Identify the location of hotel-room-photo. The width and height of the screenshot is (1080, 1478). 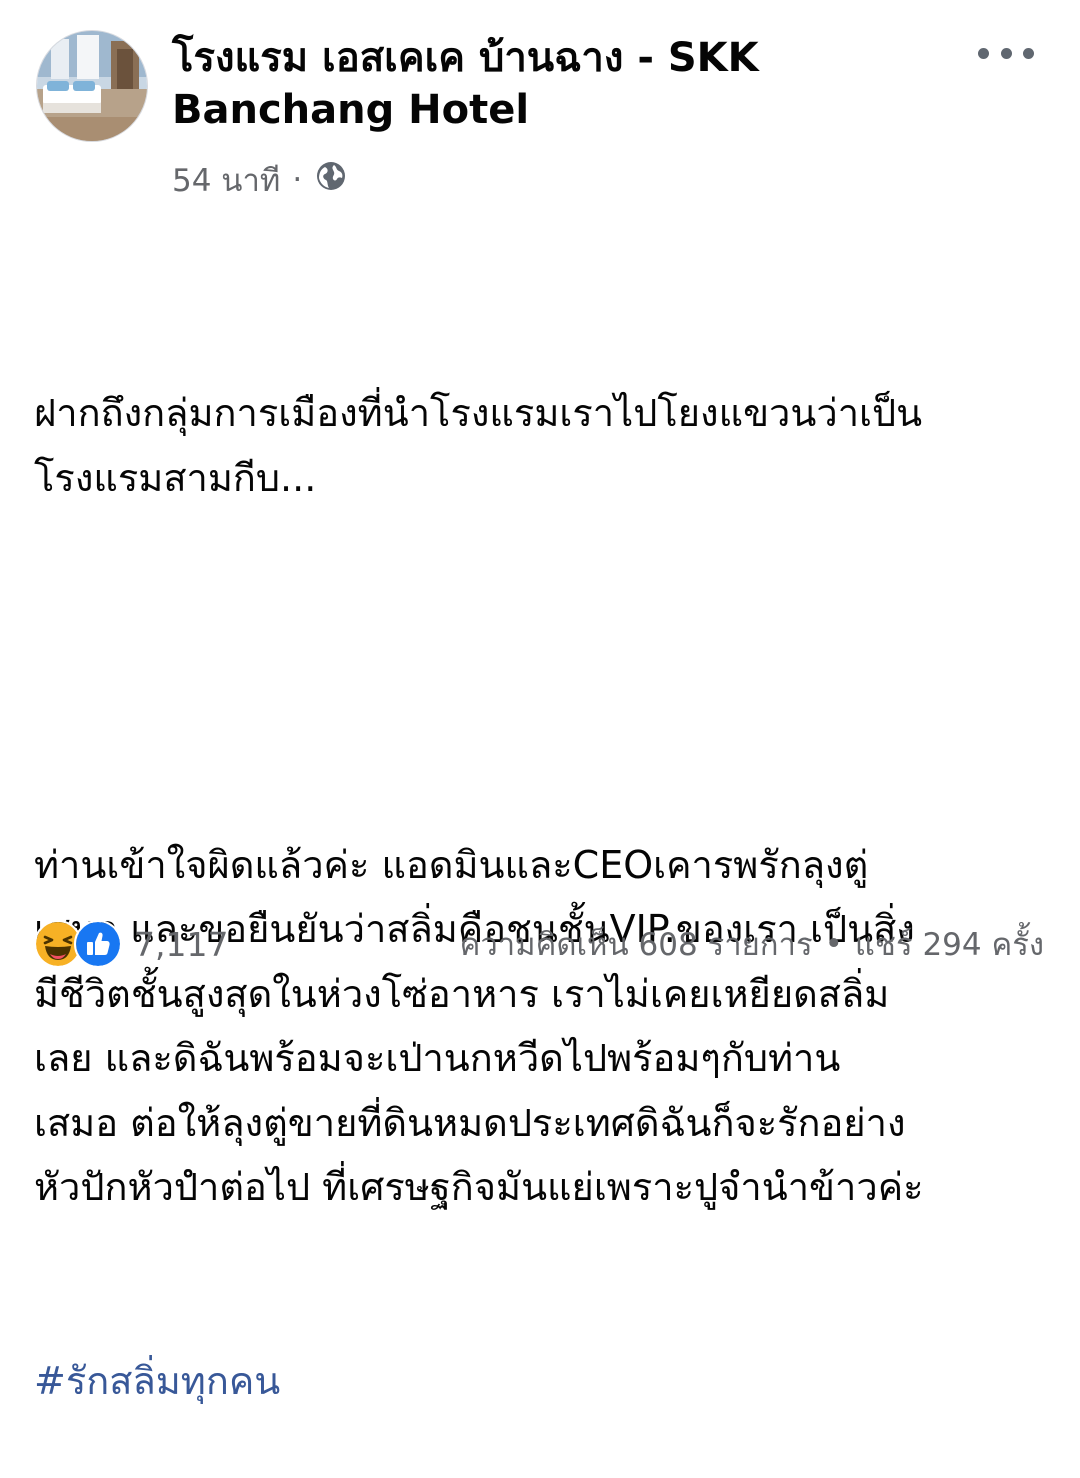
(92, 86).